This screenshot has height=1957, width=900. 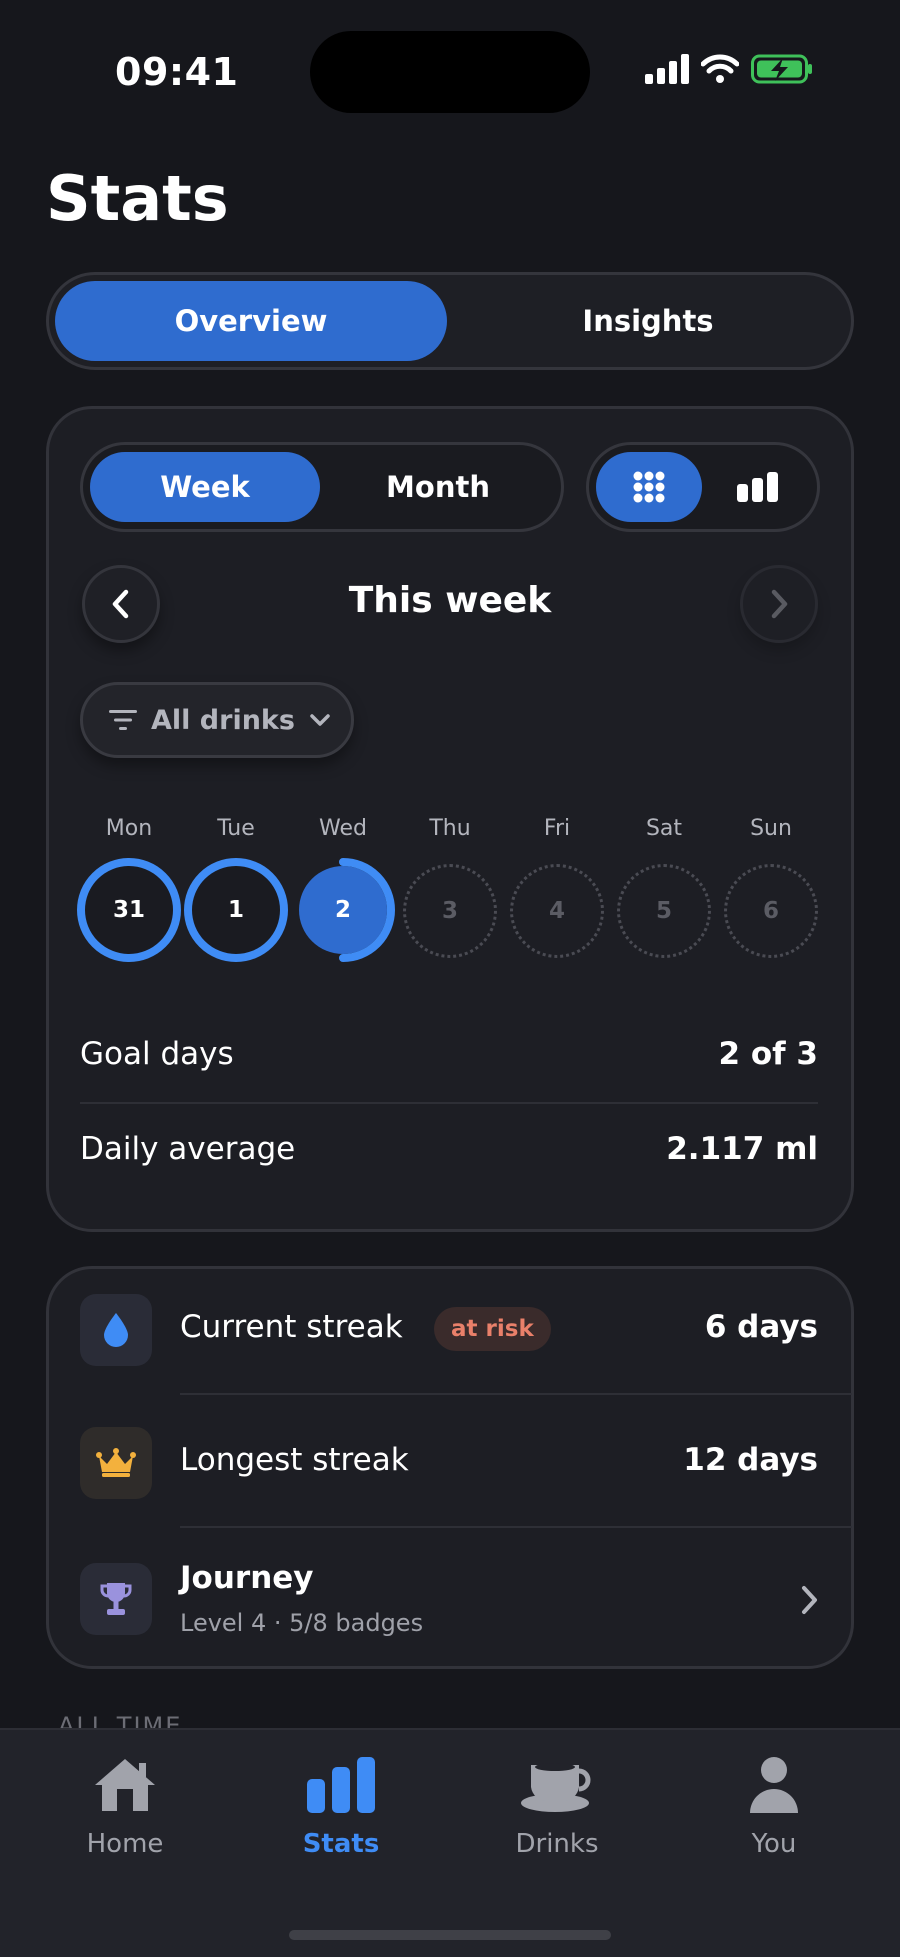 I want to click on water-drop-icon, so click(x=116, y=1330).